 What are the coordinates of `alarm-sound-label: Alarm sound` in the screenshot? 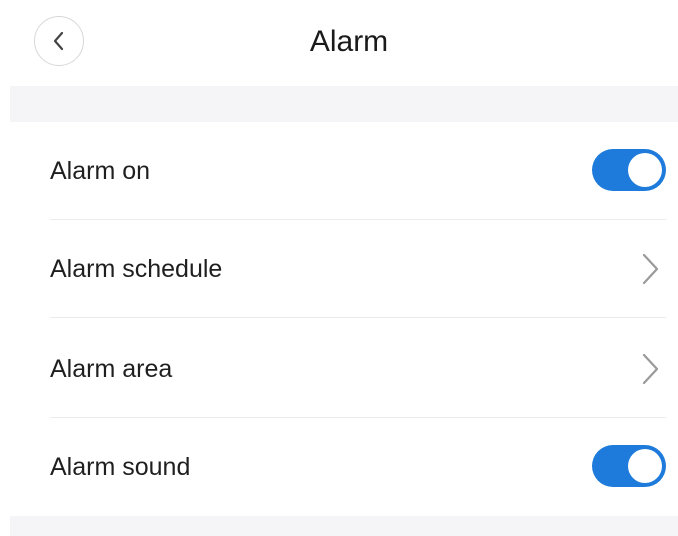 It's located at (120, 467).